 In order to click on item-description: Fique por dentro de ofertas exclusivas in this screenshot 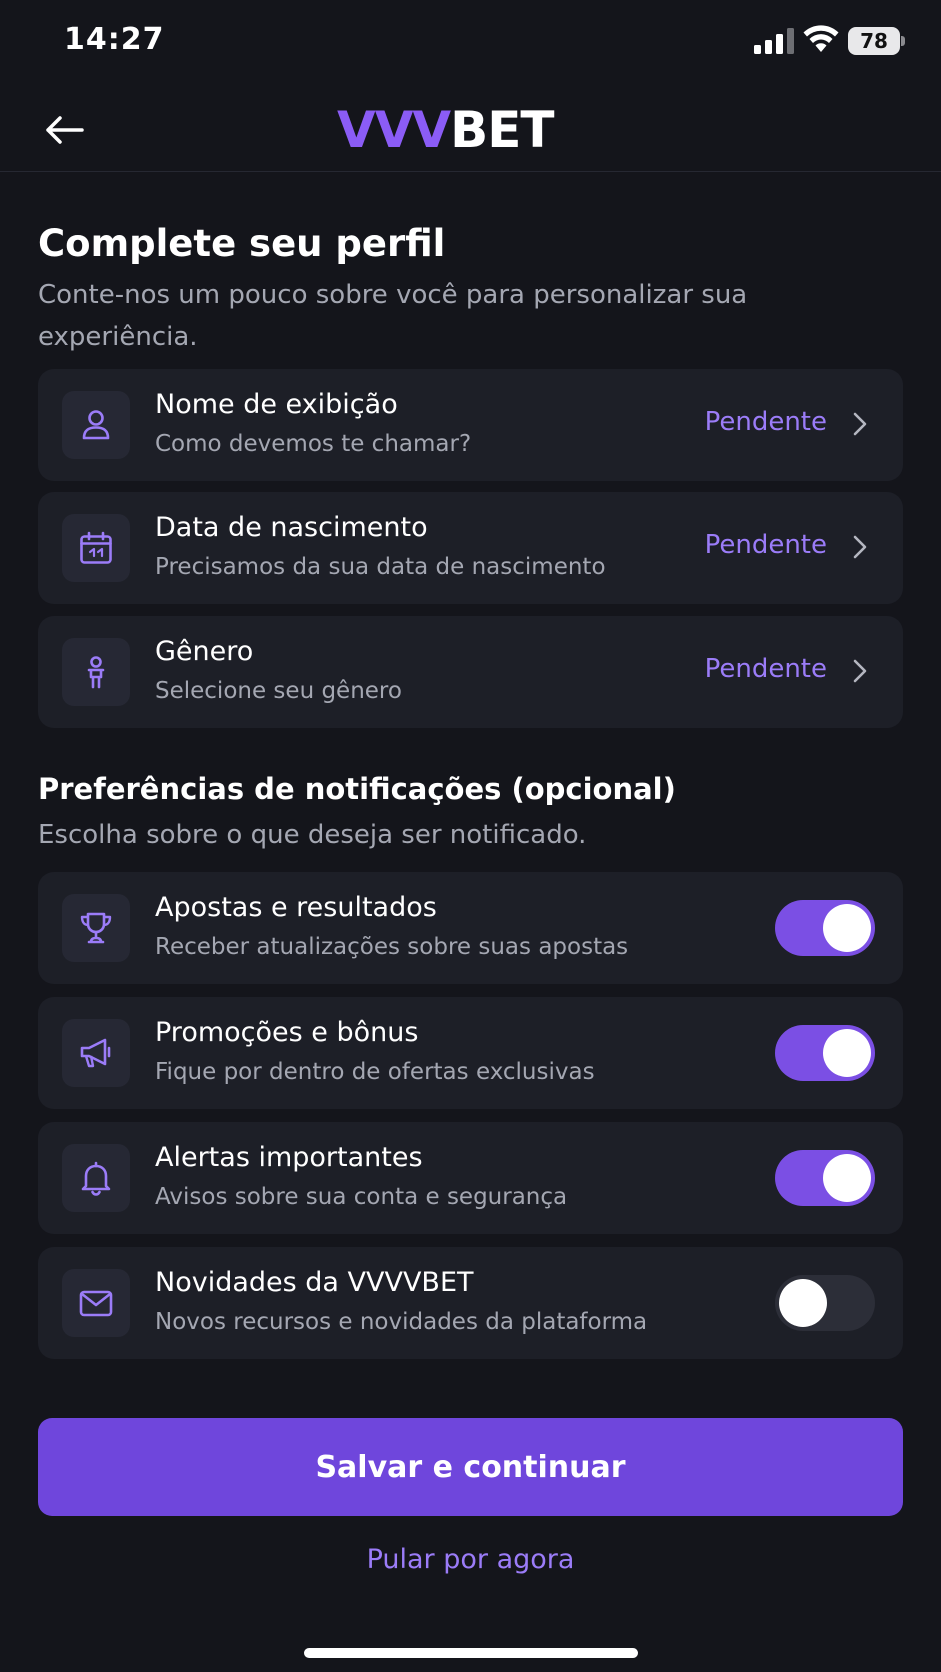, I will do `click(375, 1072)`.